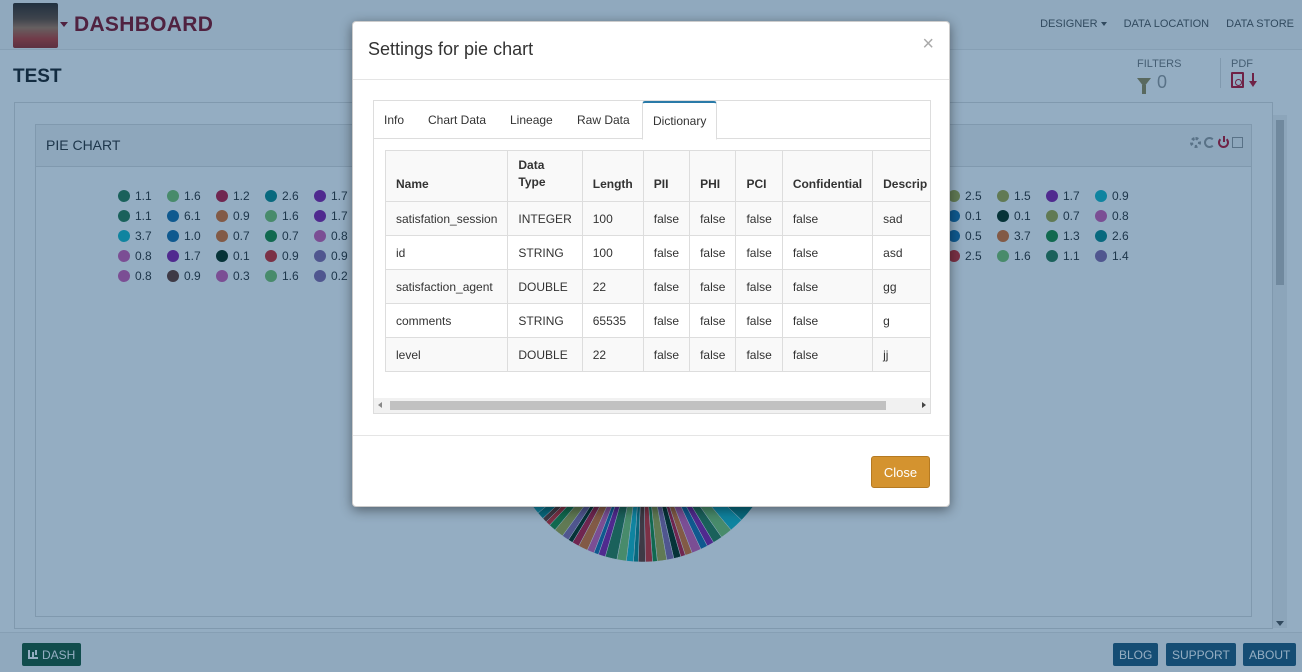 The height and width of the screenshot is (672, 1302). I want to click on cell-name: level, so click(446, 354).